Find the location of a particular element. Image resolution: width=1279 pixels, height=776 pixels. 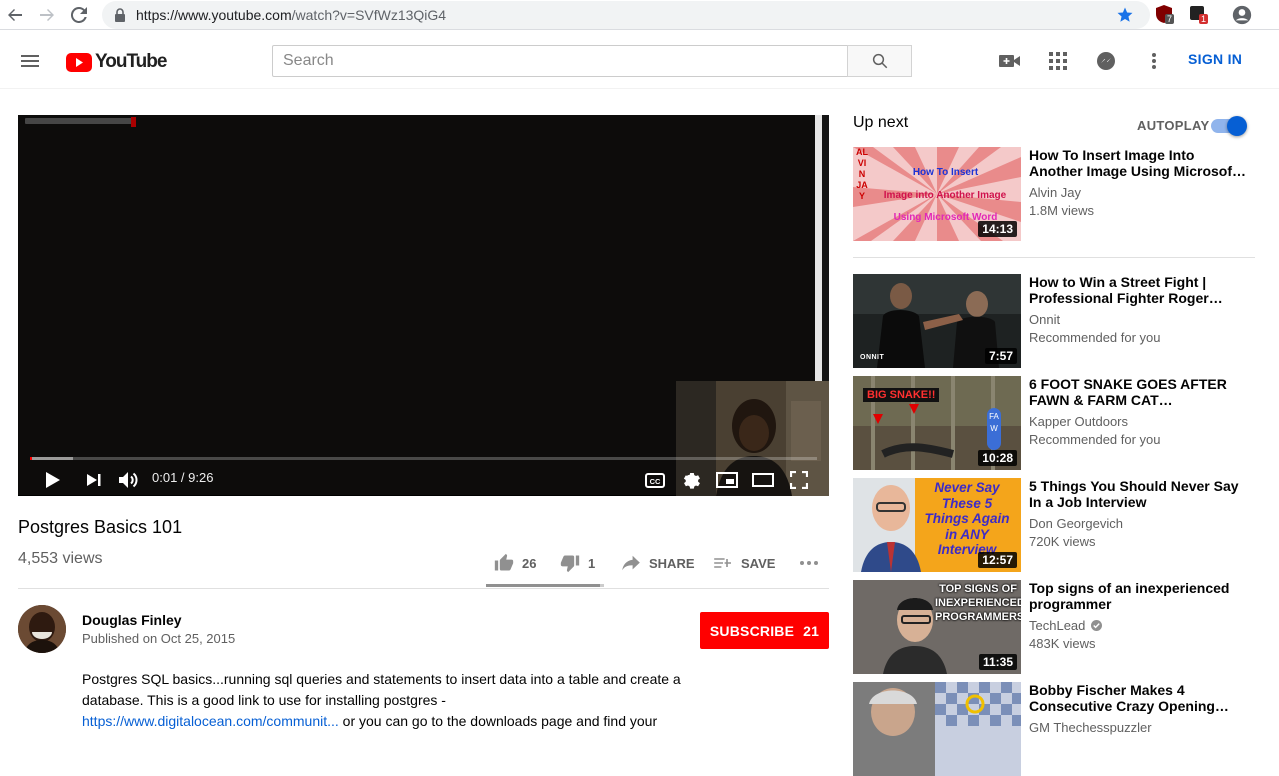

save-button: SAVE is located at coordinates (744, 563).